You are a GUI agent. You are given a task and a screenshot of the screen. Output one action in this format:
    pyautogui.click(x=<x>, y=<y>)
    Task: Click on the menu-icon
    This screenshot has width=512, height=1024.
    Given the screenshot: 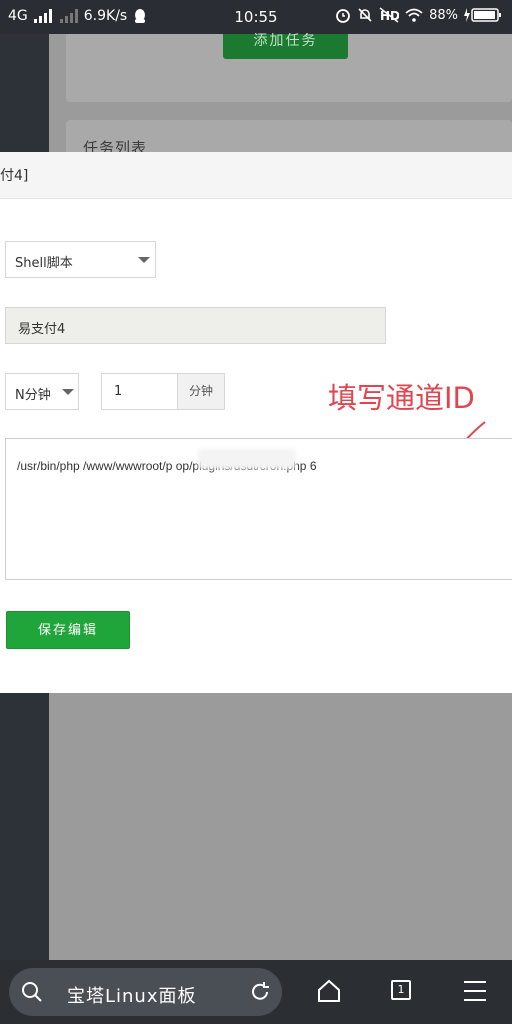 What is the action you would take?
    pyautogui.click(x=475, y=991)
    